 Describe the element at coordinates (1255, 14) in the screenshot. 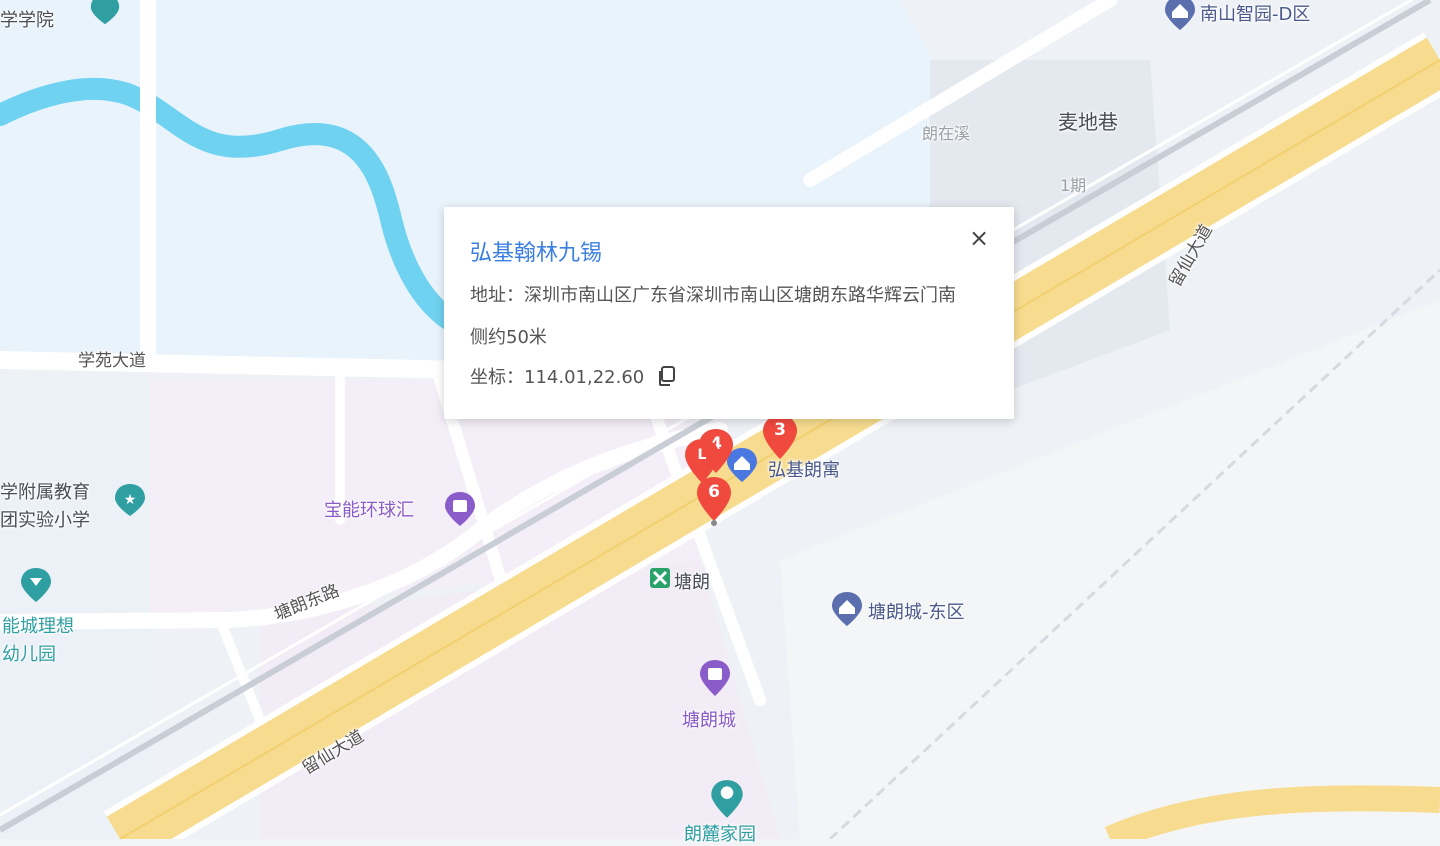

I see `map-label: 南山智园-D区` at that location.